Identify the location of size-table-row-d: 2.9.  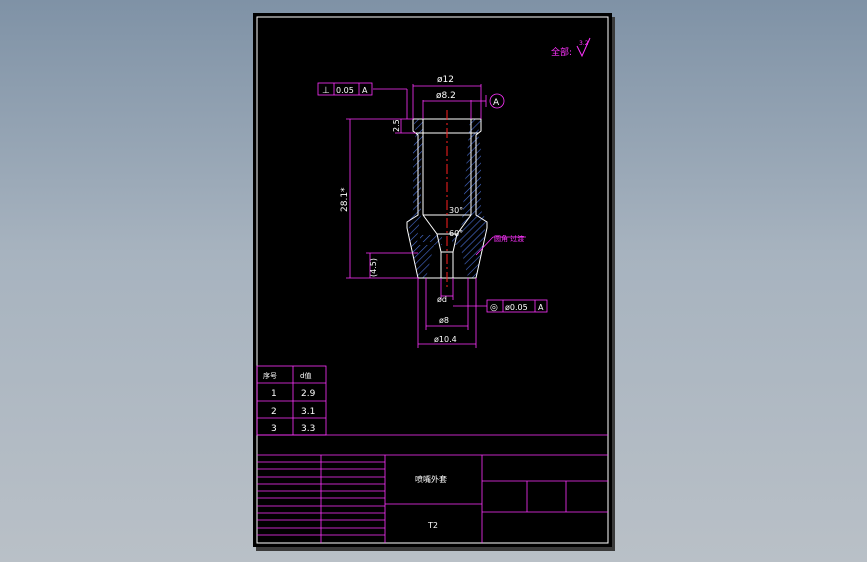
(308, 394).